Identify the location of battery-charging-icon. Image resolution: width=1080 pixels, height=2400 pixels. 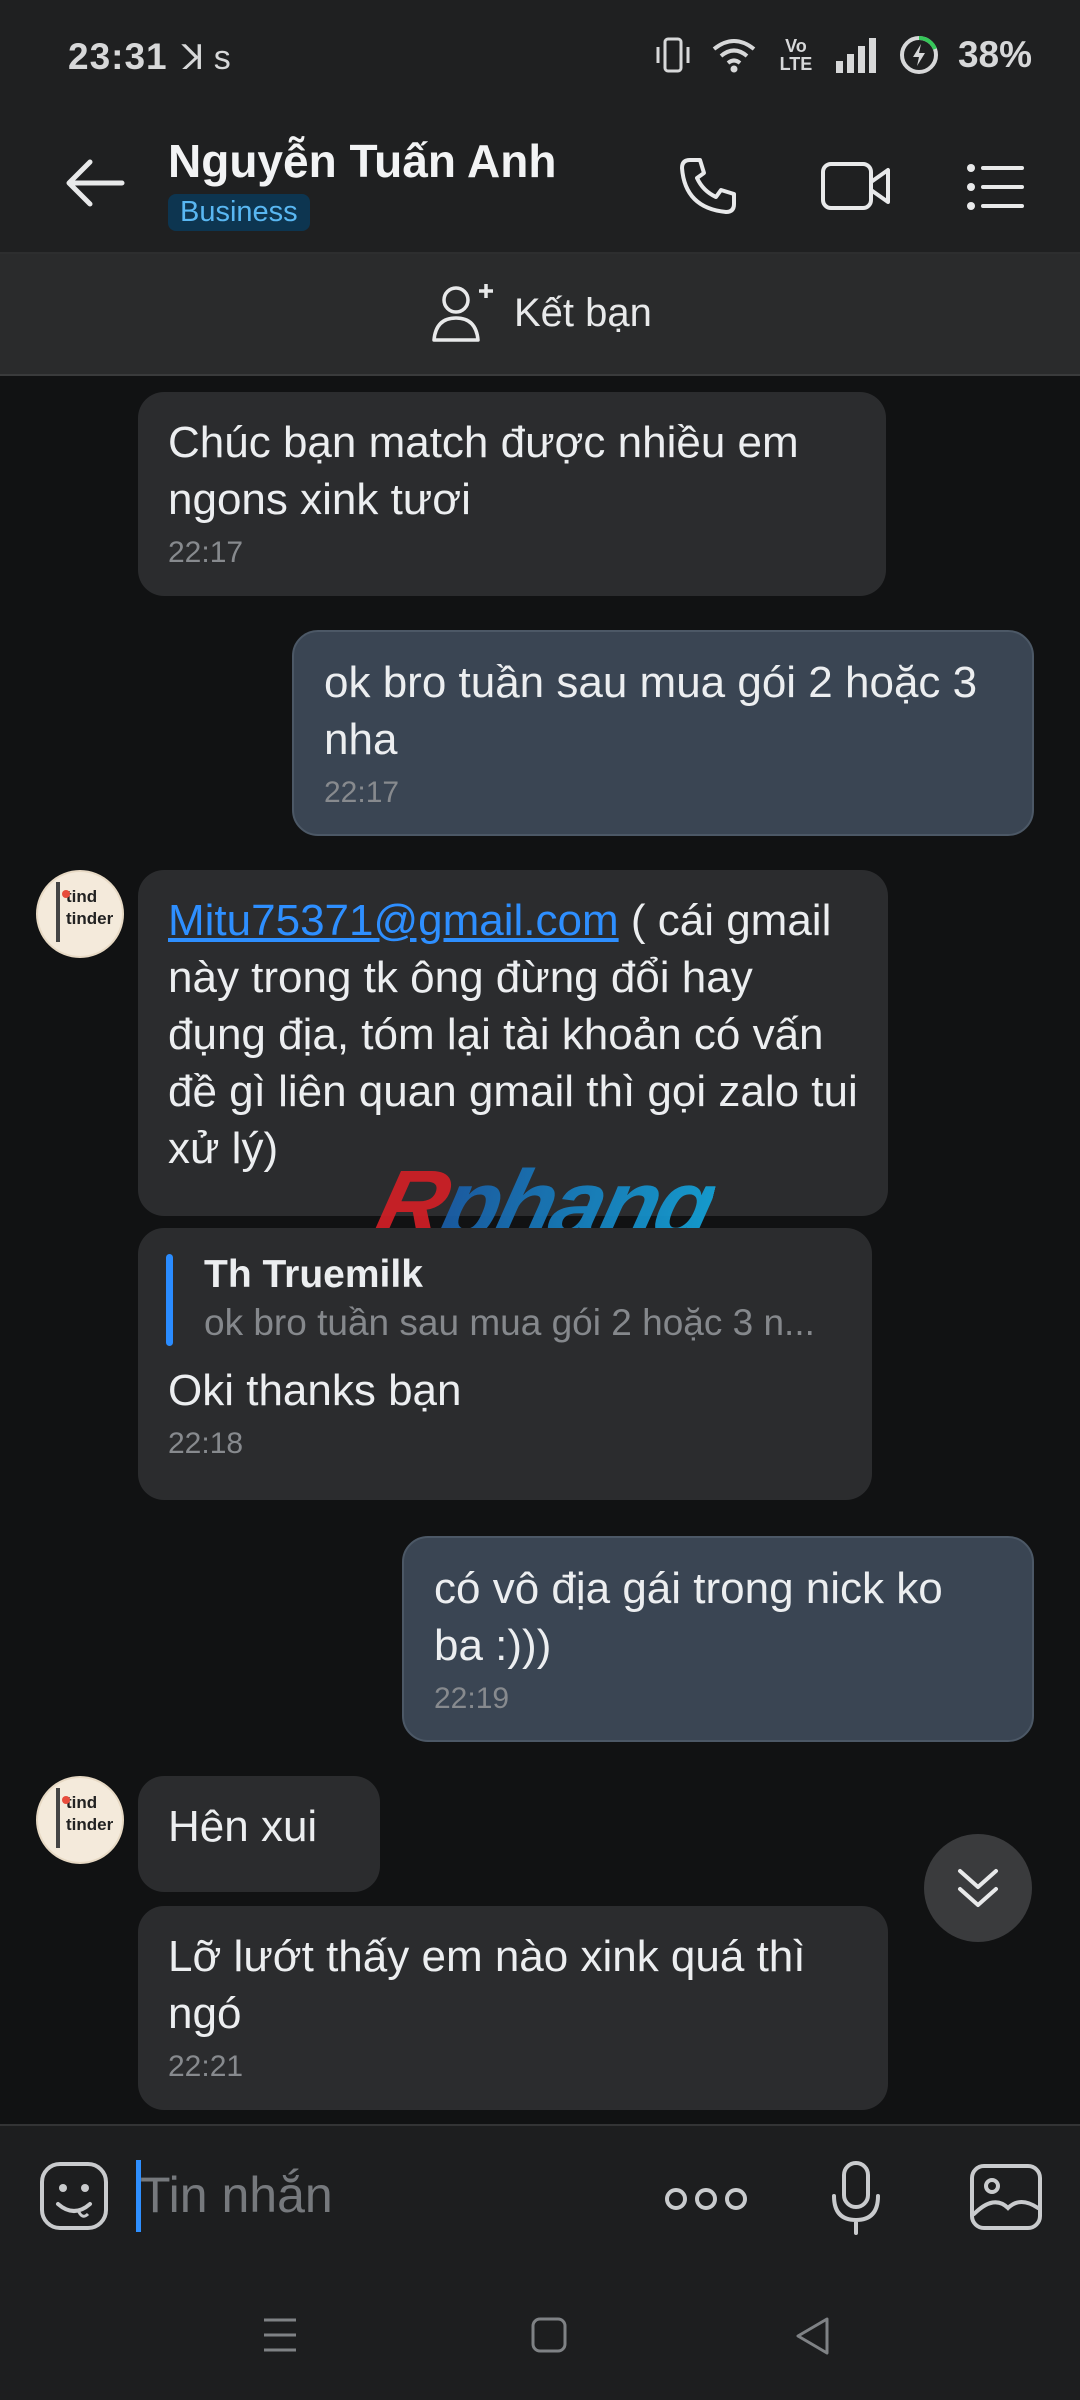
(918, 54).